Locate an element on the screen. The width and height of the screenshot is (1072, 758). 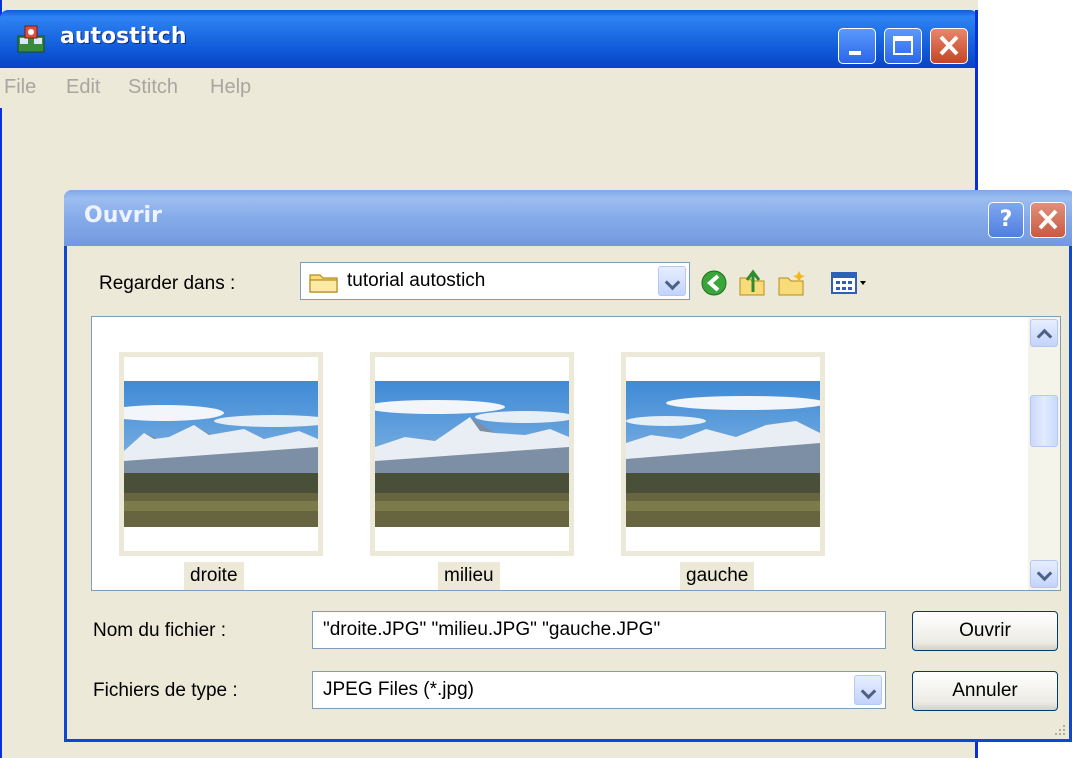
scroll-down-button is located at coordinates (1044, 574).